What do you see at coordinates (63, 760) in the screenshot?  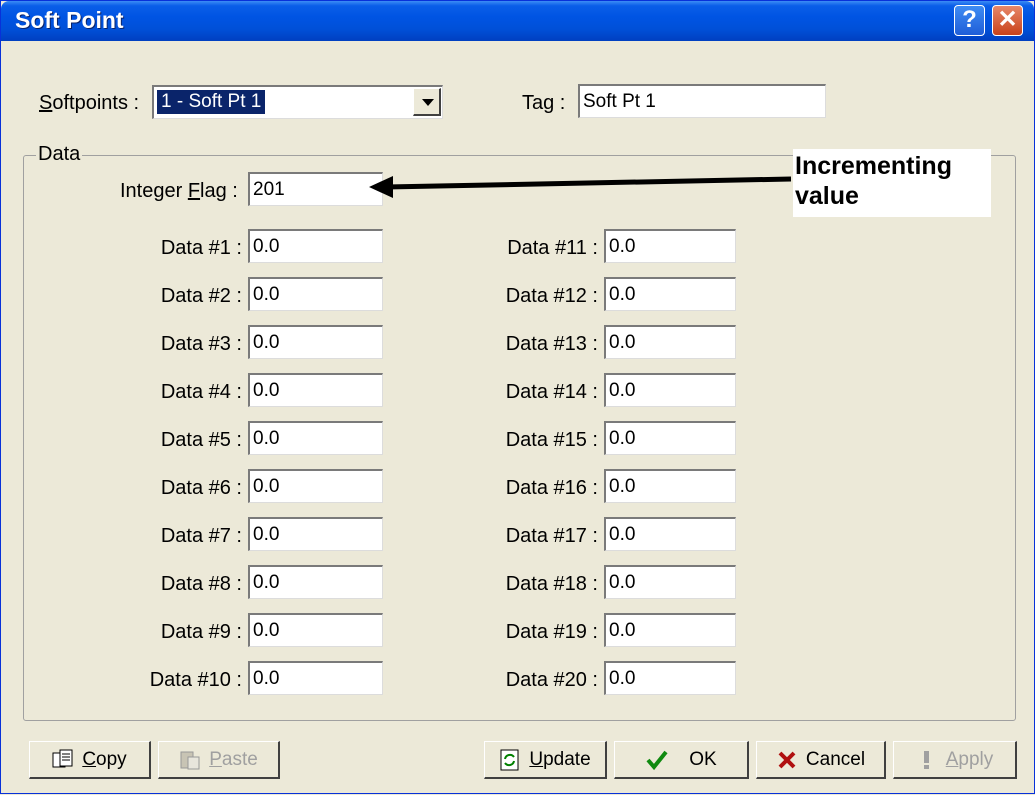 I see `copy-icon` at bounding box center [63, 760].